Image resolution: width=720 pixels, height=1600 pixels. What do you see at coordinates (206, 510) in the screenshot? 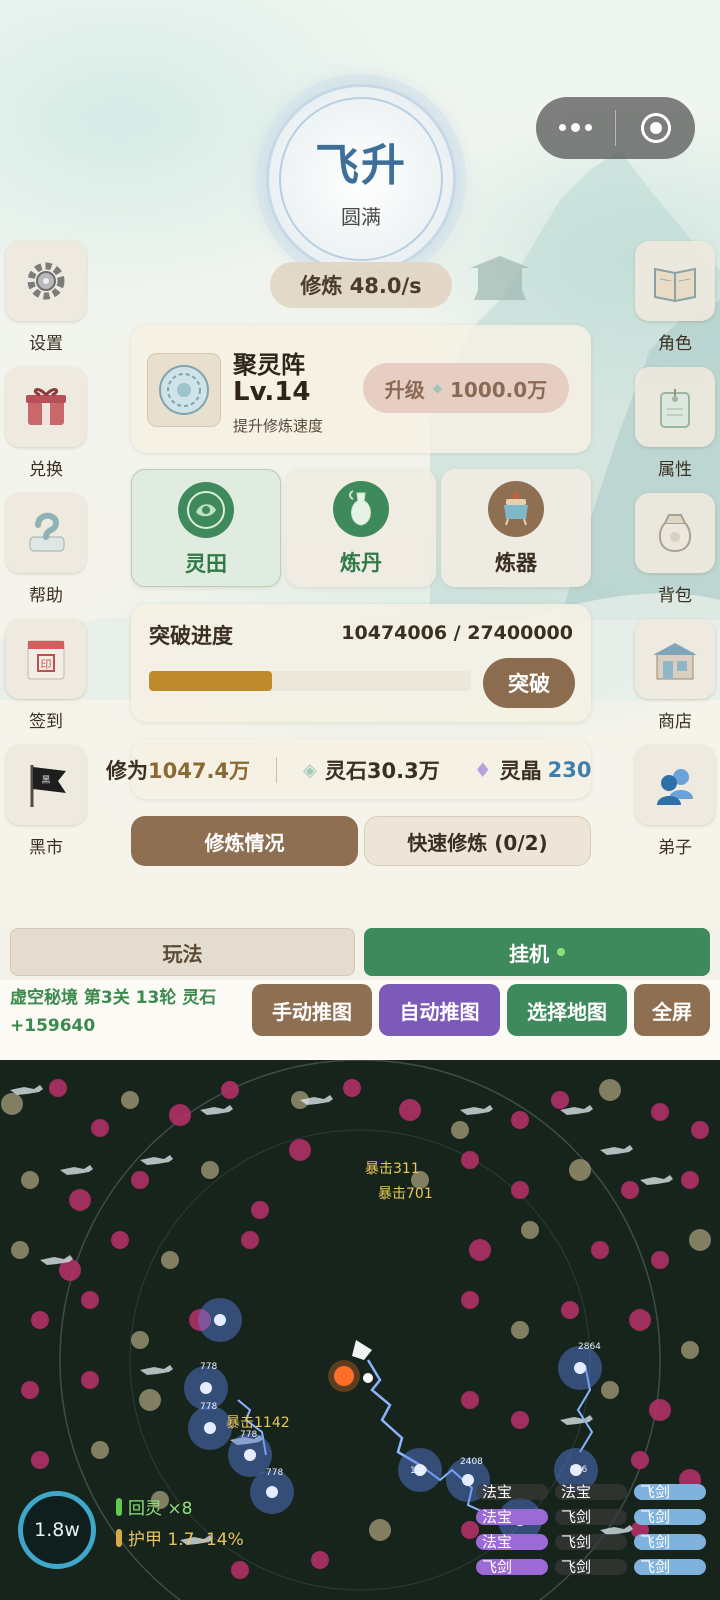
I see `spirit-field-icon` at bounding box center [206, 510].